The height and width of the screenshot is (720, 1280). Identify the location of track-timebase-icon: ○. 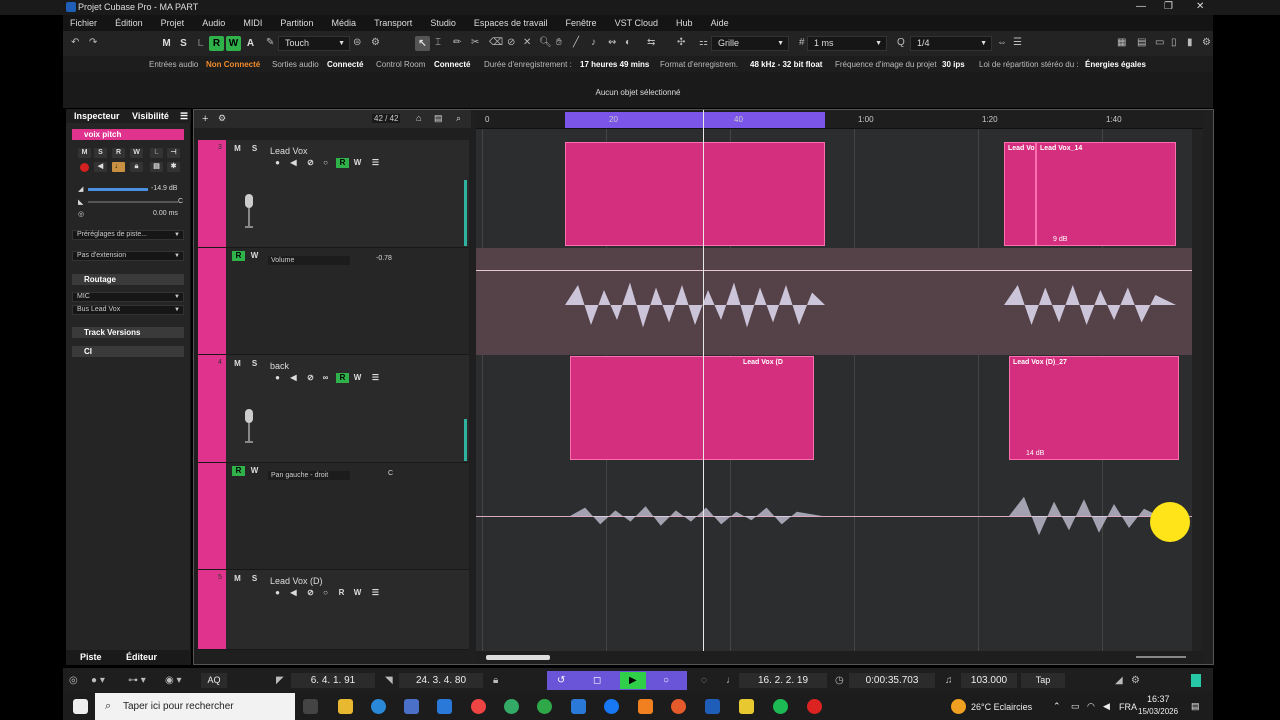
(325, 163).